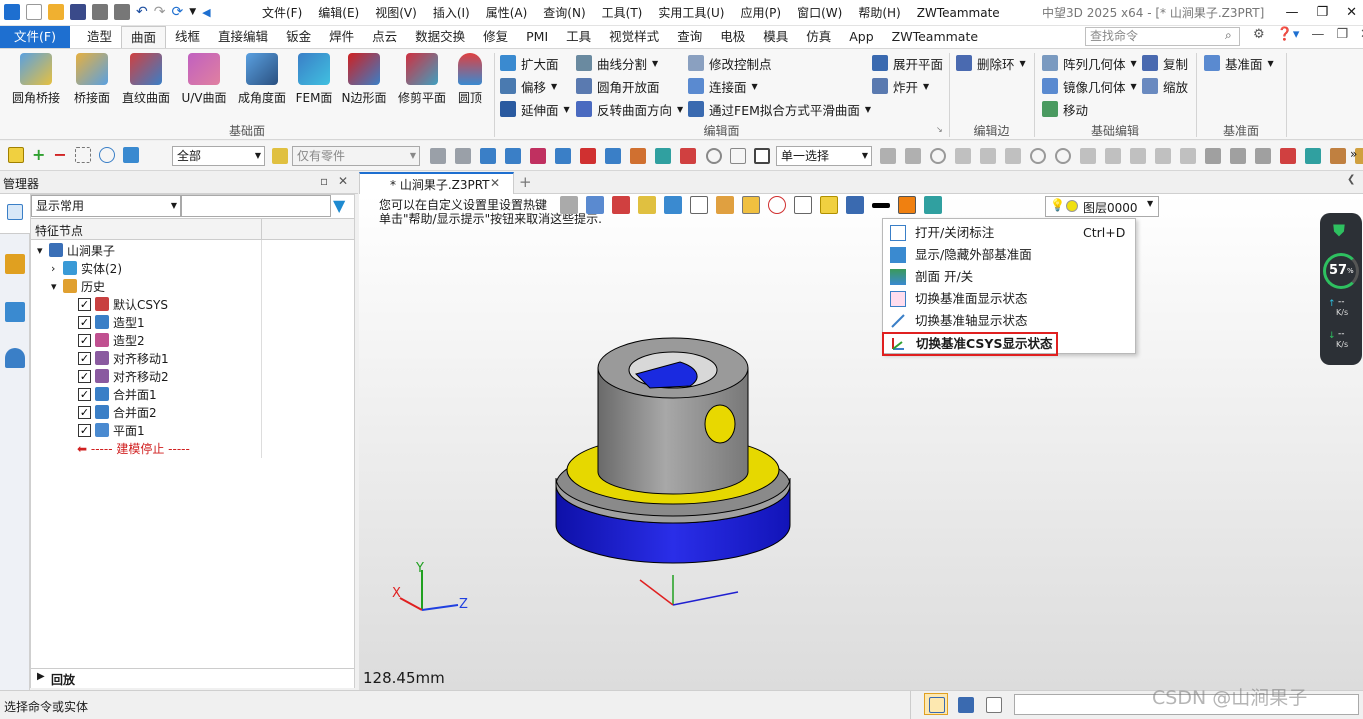 The height and width of the screenshot is (719, 1363). What do you see at coordinates (629, 109) in the screenshot?
I see `reverse-surface-button: 反转曲面方向 ▼` at bounding box center [629, 109].